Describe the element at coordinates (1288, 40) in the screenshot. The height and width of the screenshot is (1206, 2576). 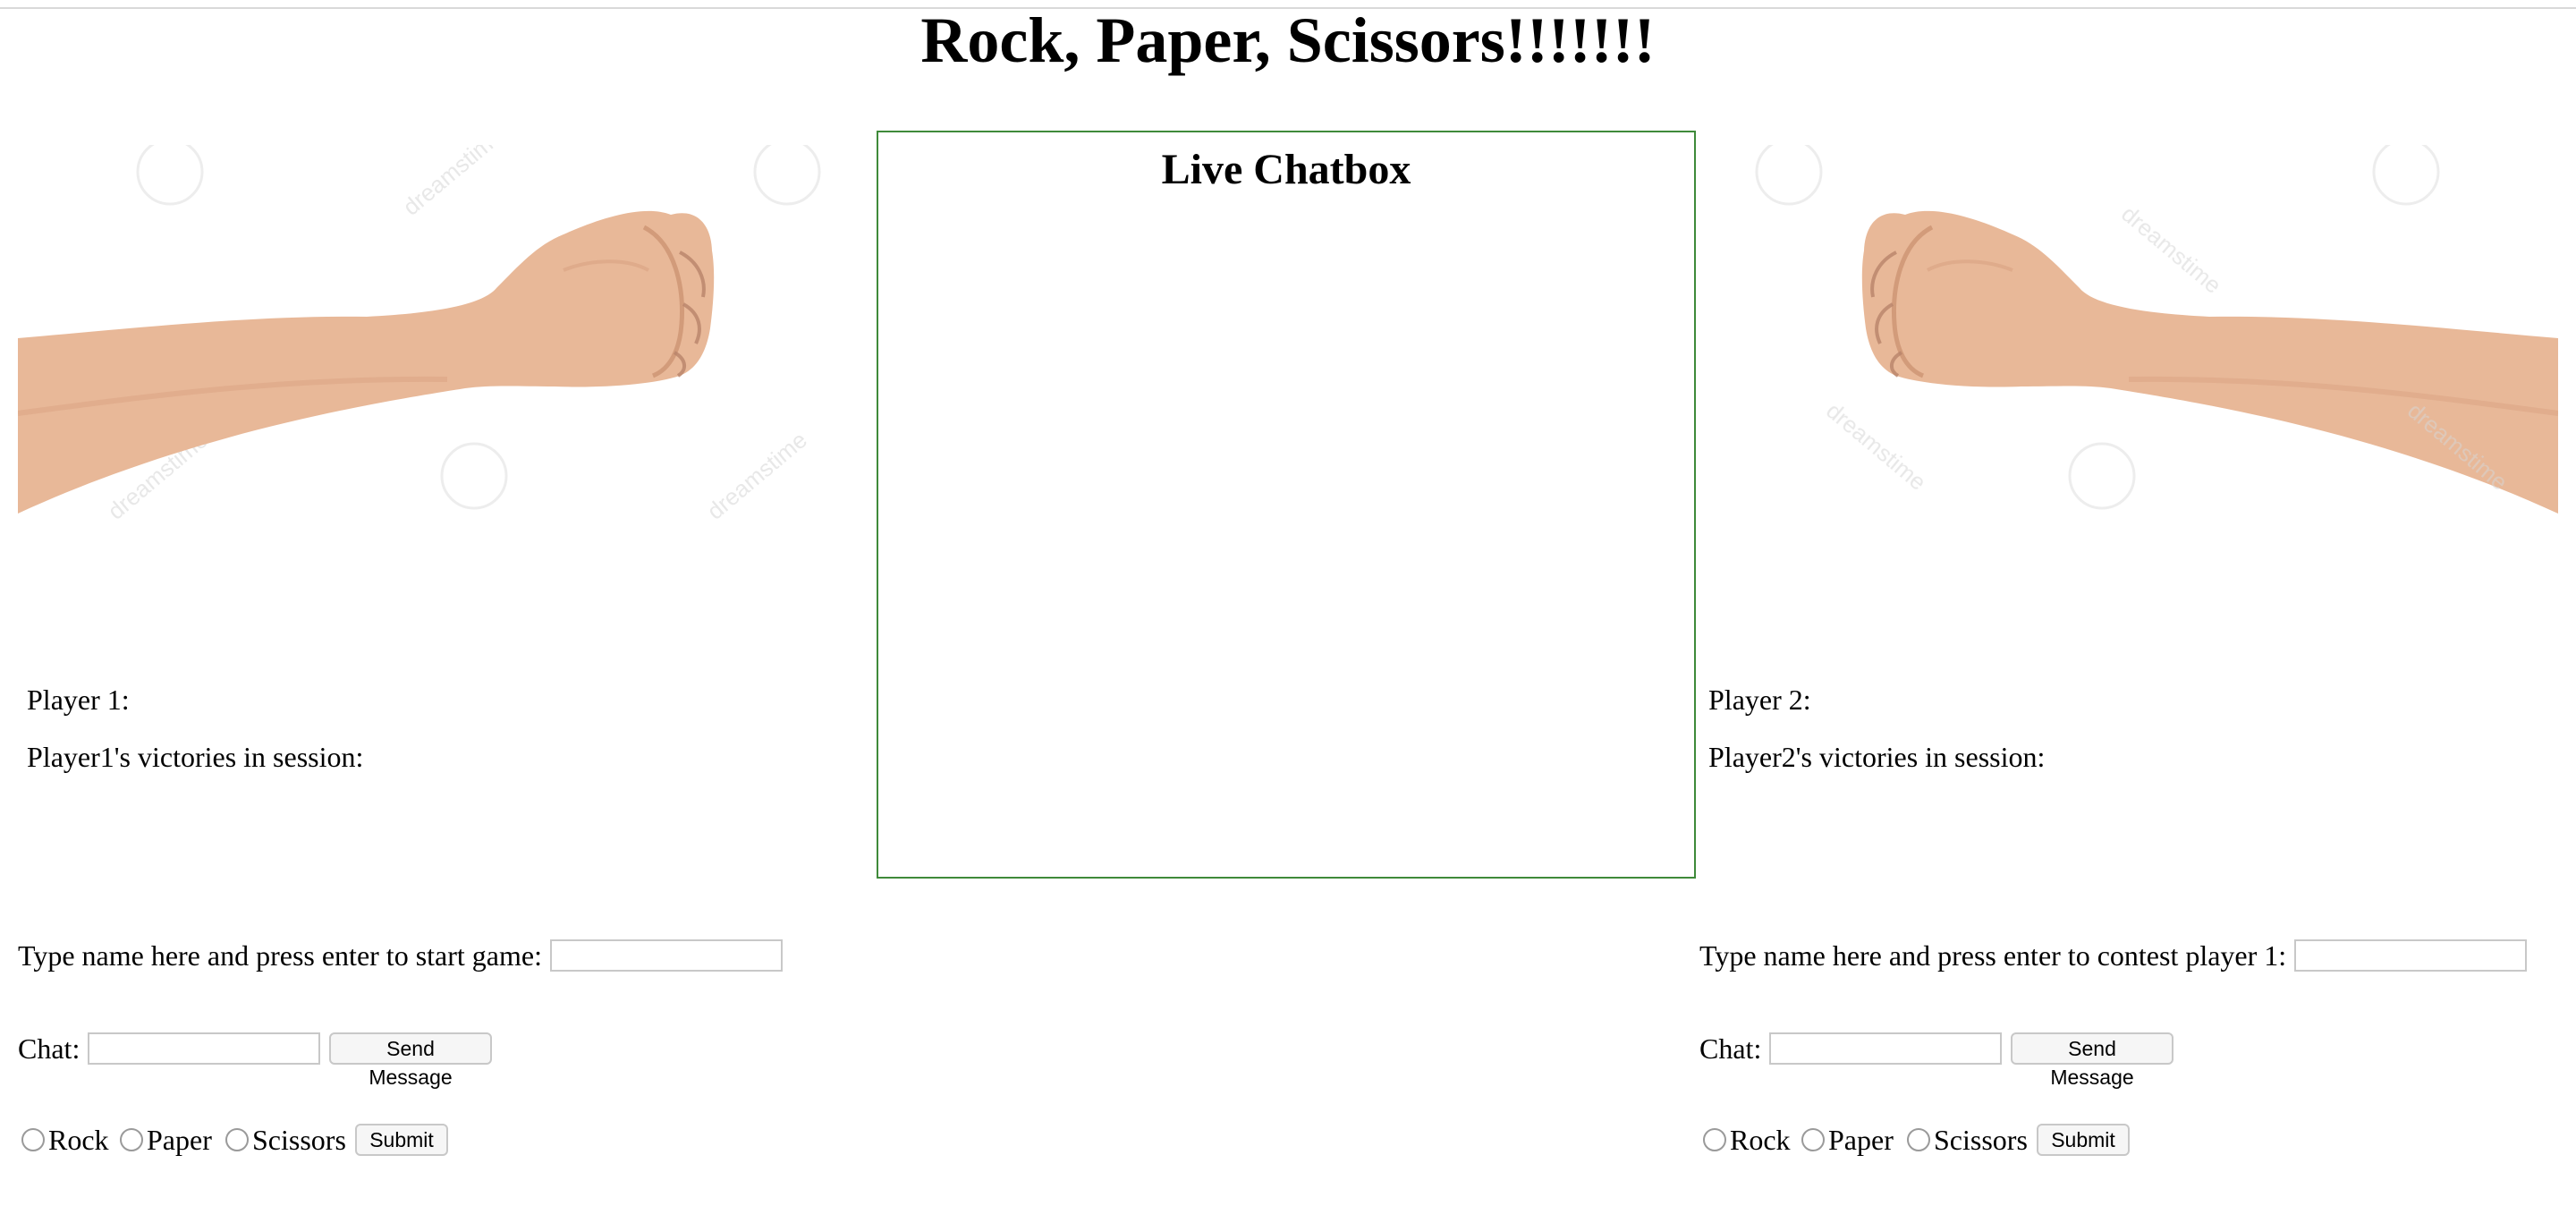
I see `page-title: Rock, Paper, Scissors!!!!!!!` at that location.